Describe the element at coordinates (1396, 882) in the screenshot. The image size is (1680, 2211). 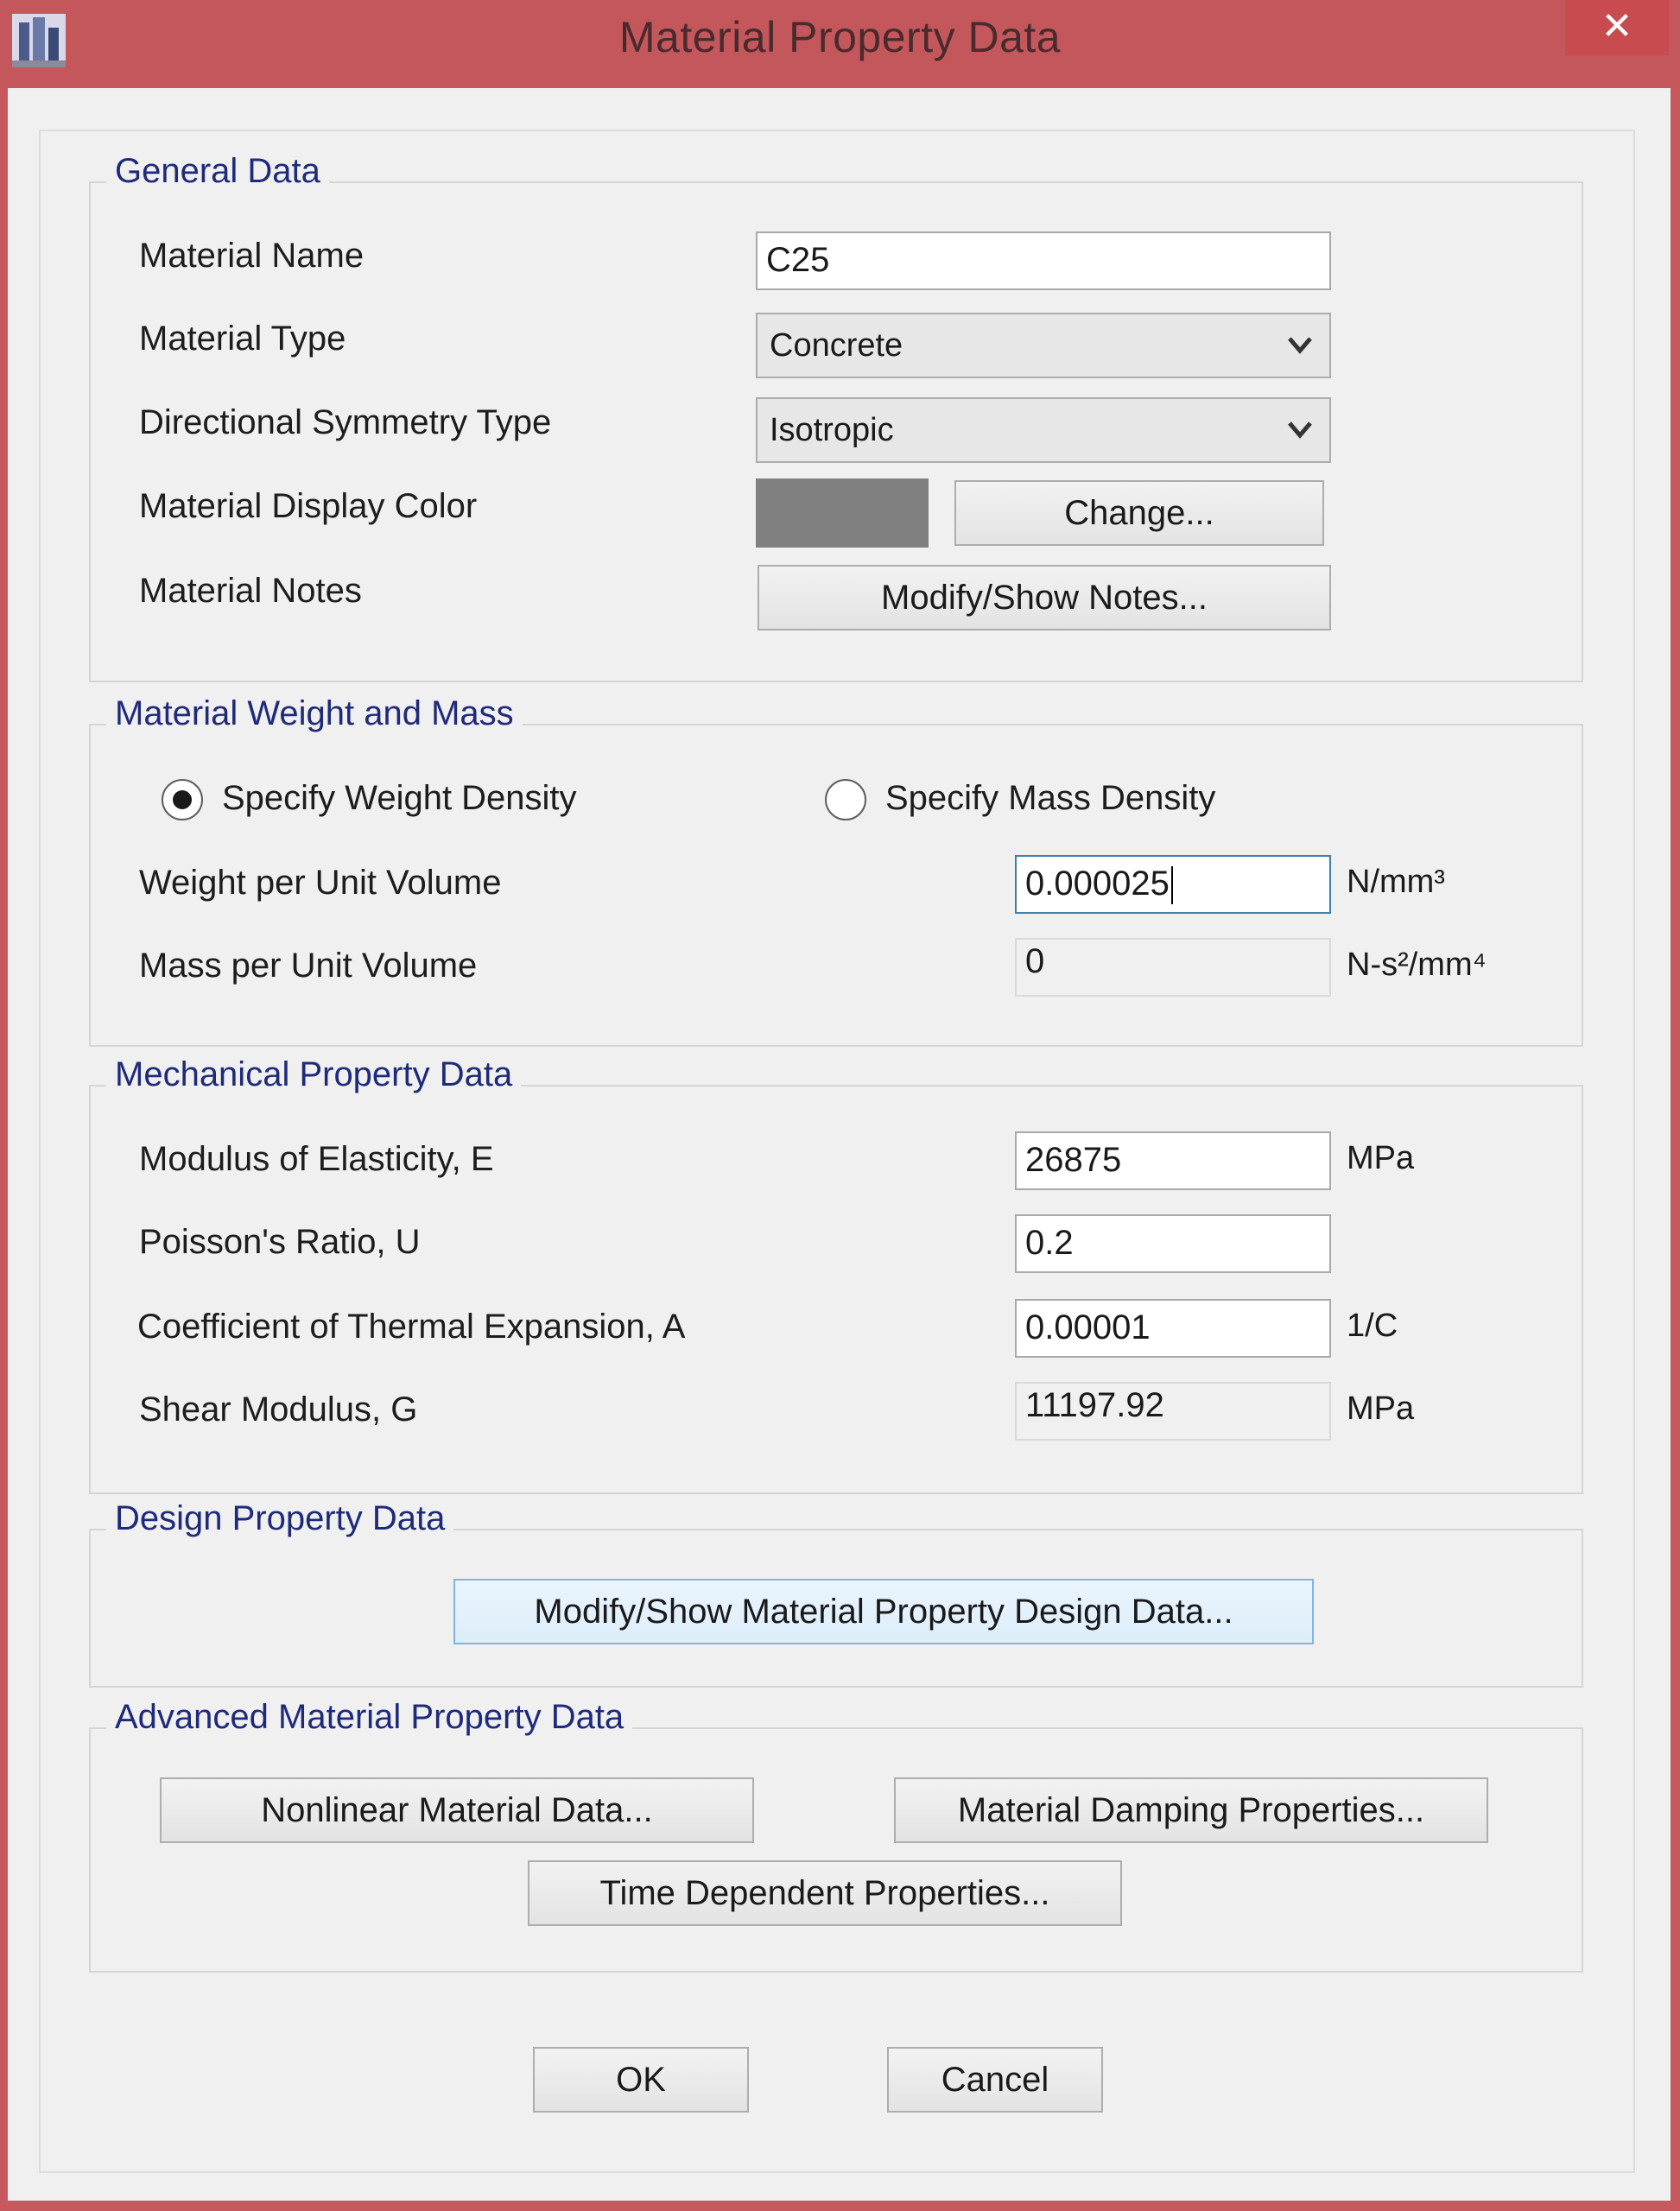
I see `weight-unit: N/mm³` at that location.